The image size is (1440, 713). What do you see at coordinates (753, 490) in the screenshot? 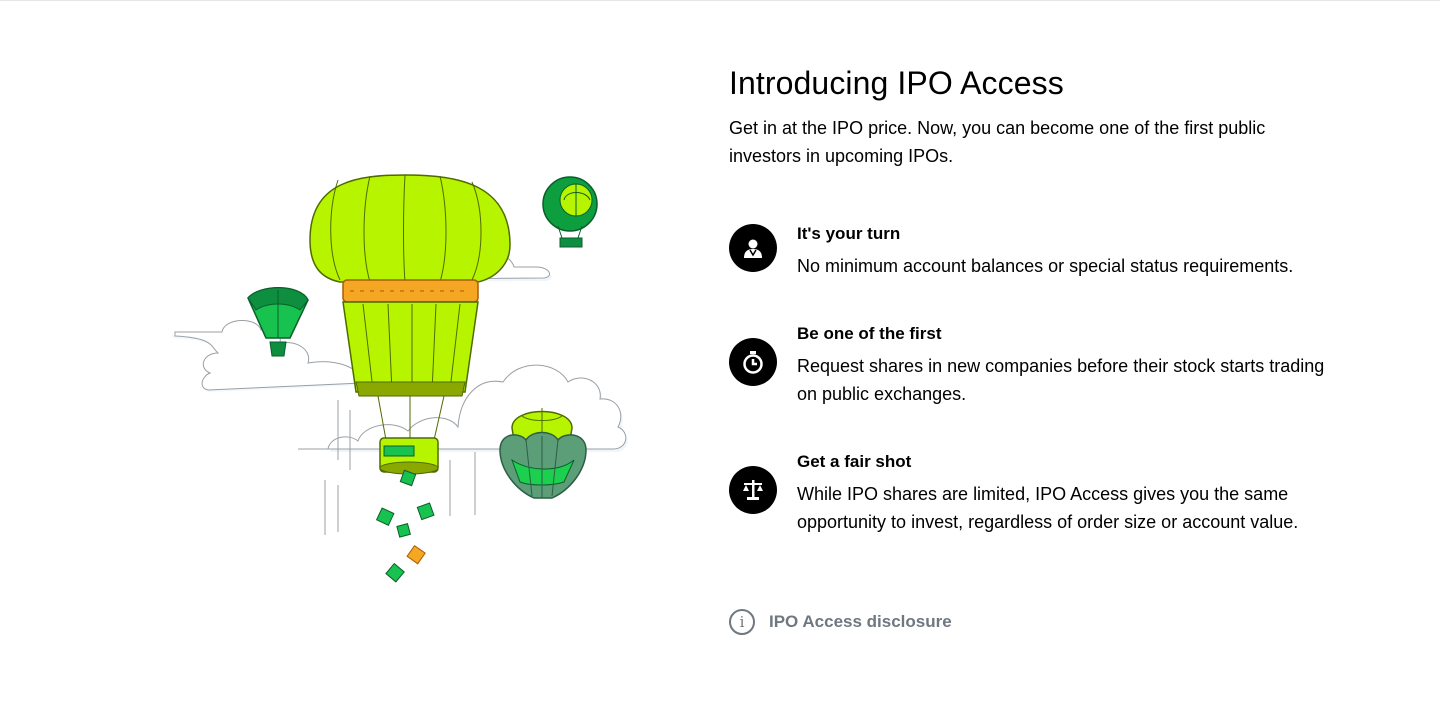
I see `scales-icon` at bounding box center [753, 490].